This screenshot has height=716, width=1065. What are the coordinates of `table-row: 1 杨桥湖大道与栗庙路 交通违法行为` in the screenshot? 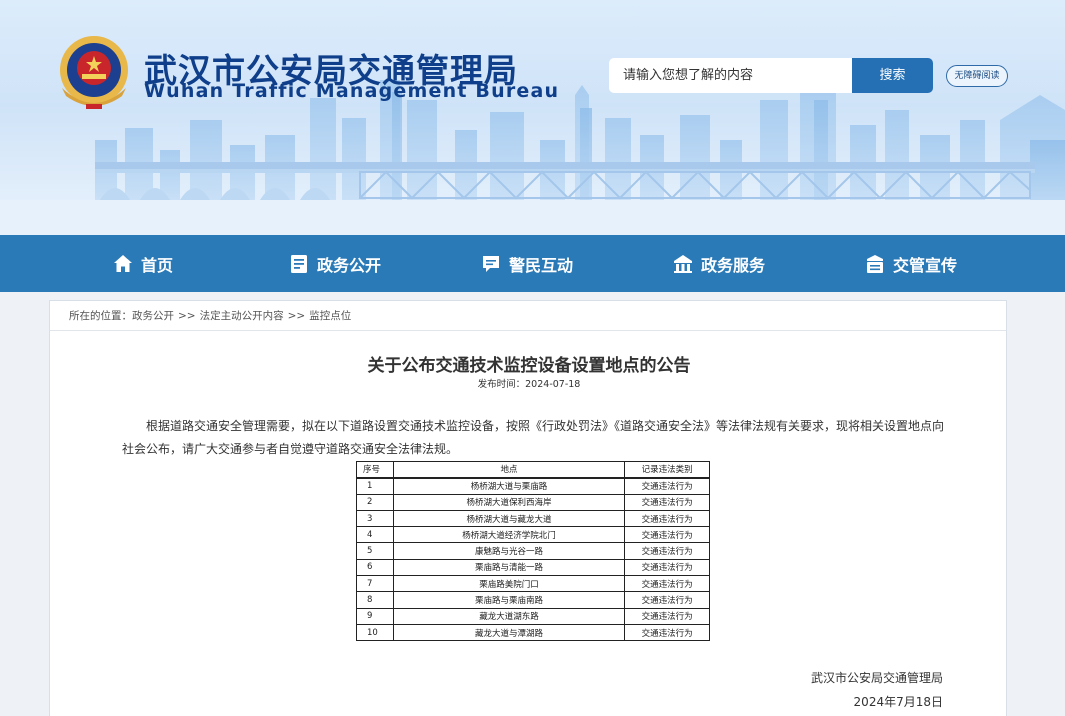 It's located at (533, 486).